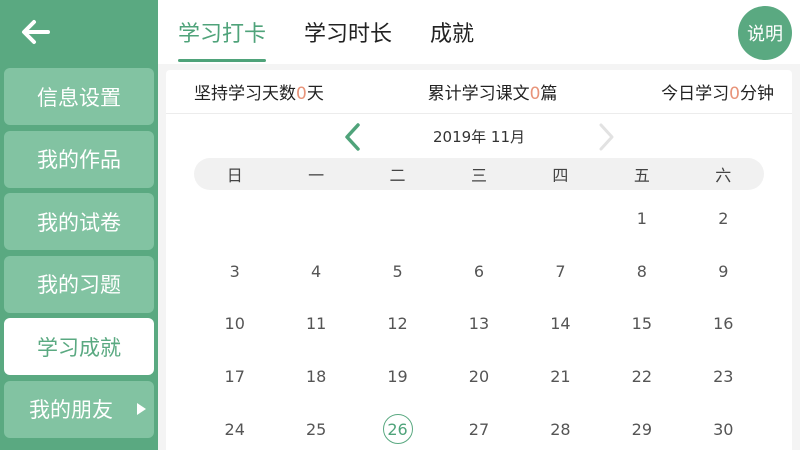  I want to click on calendar-day-number: 1, so click(641, 218).